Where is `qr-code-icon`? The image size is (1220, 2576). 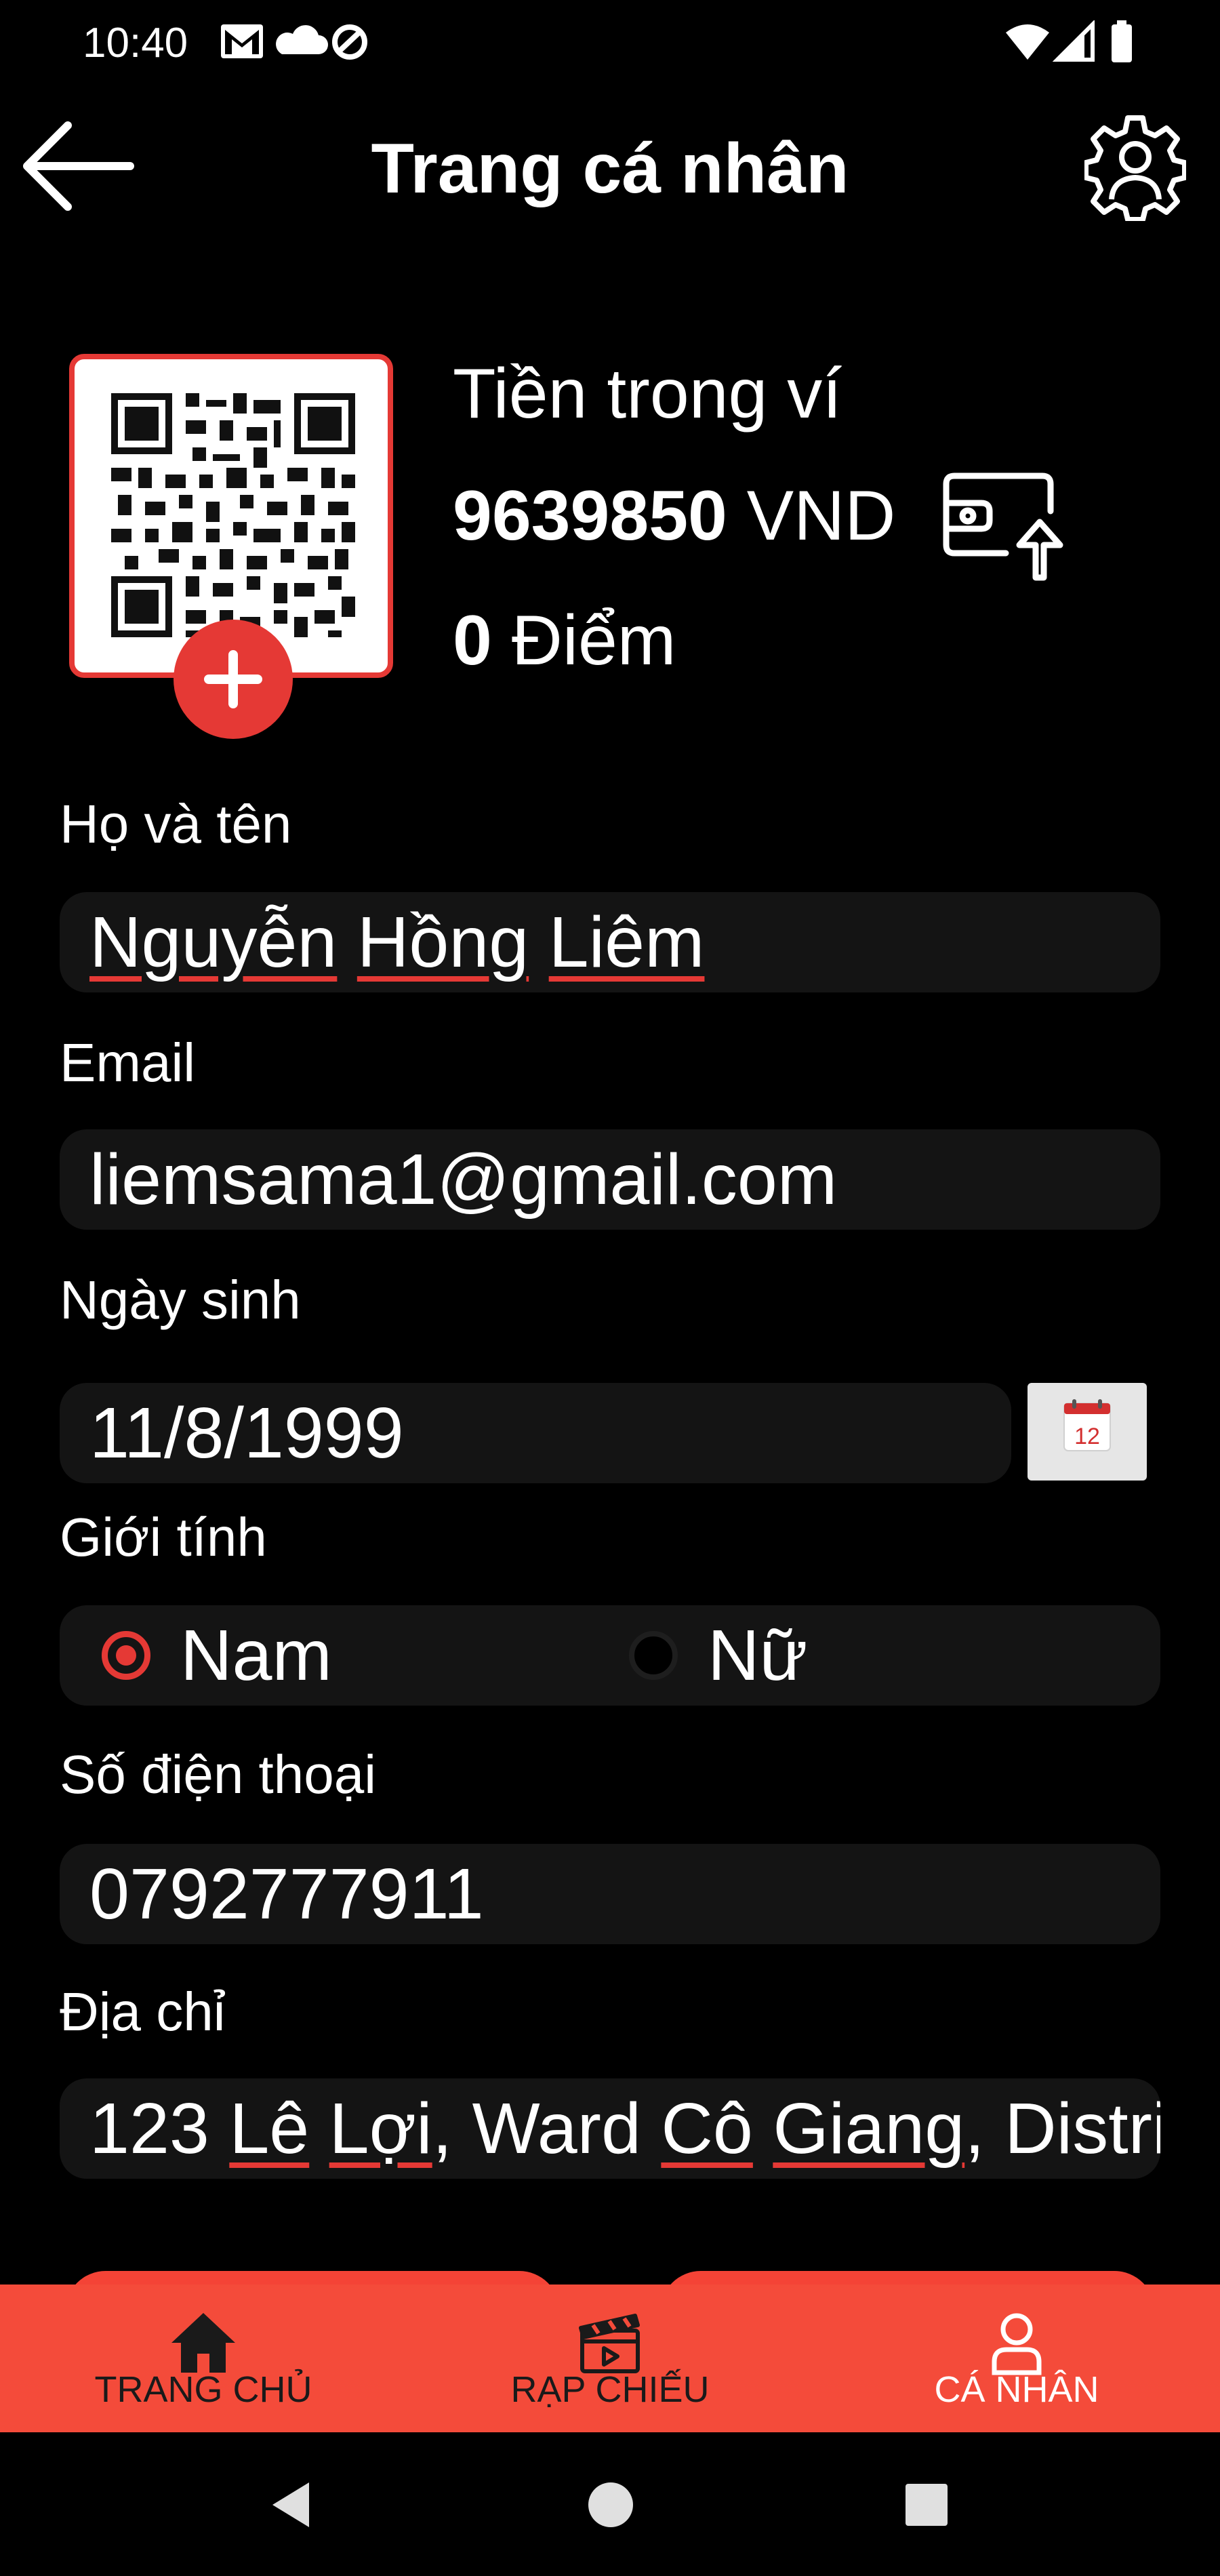 qr-code-icon is located at coordinates (233, 515).